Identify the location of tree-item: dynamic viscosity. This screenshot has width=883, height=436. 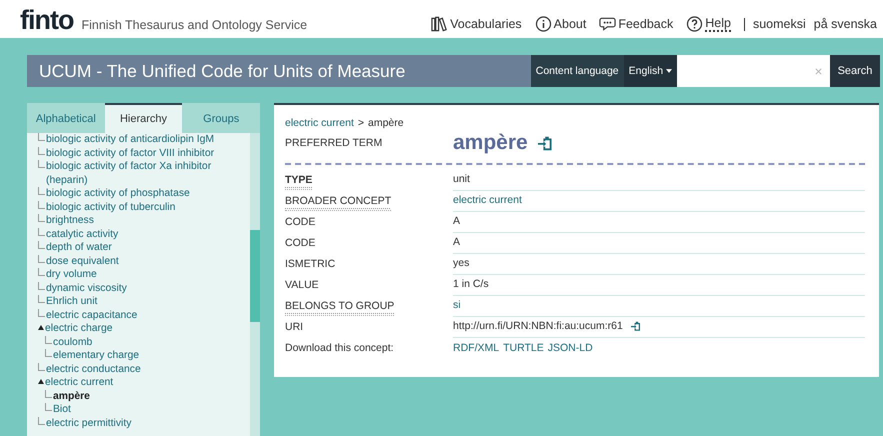
(86, 288).